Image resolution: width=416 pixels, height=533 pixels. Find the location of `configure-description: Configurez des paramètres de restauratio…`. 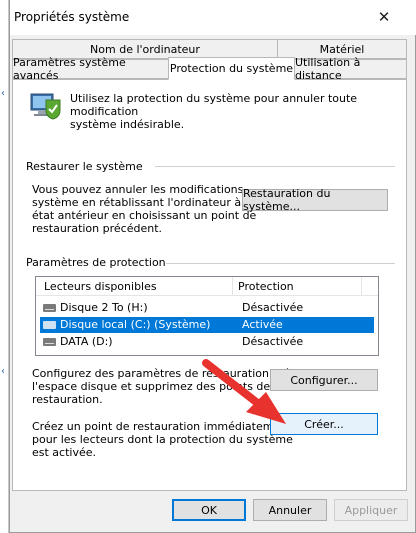

configure-description: Configurez des paramètres de restauratio… is located at coordinates (169, 386).